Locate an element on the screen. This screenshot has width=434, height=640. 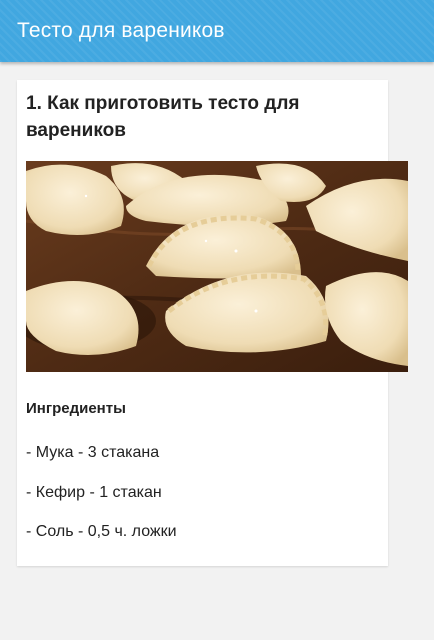
ingredient-item: - Мука - 3 стакана is located at coordinates (93, 452).